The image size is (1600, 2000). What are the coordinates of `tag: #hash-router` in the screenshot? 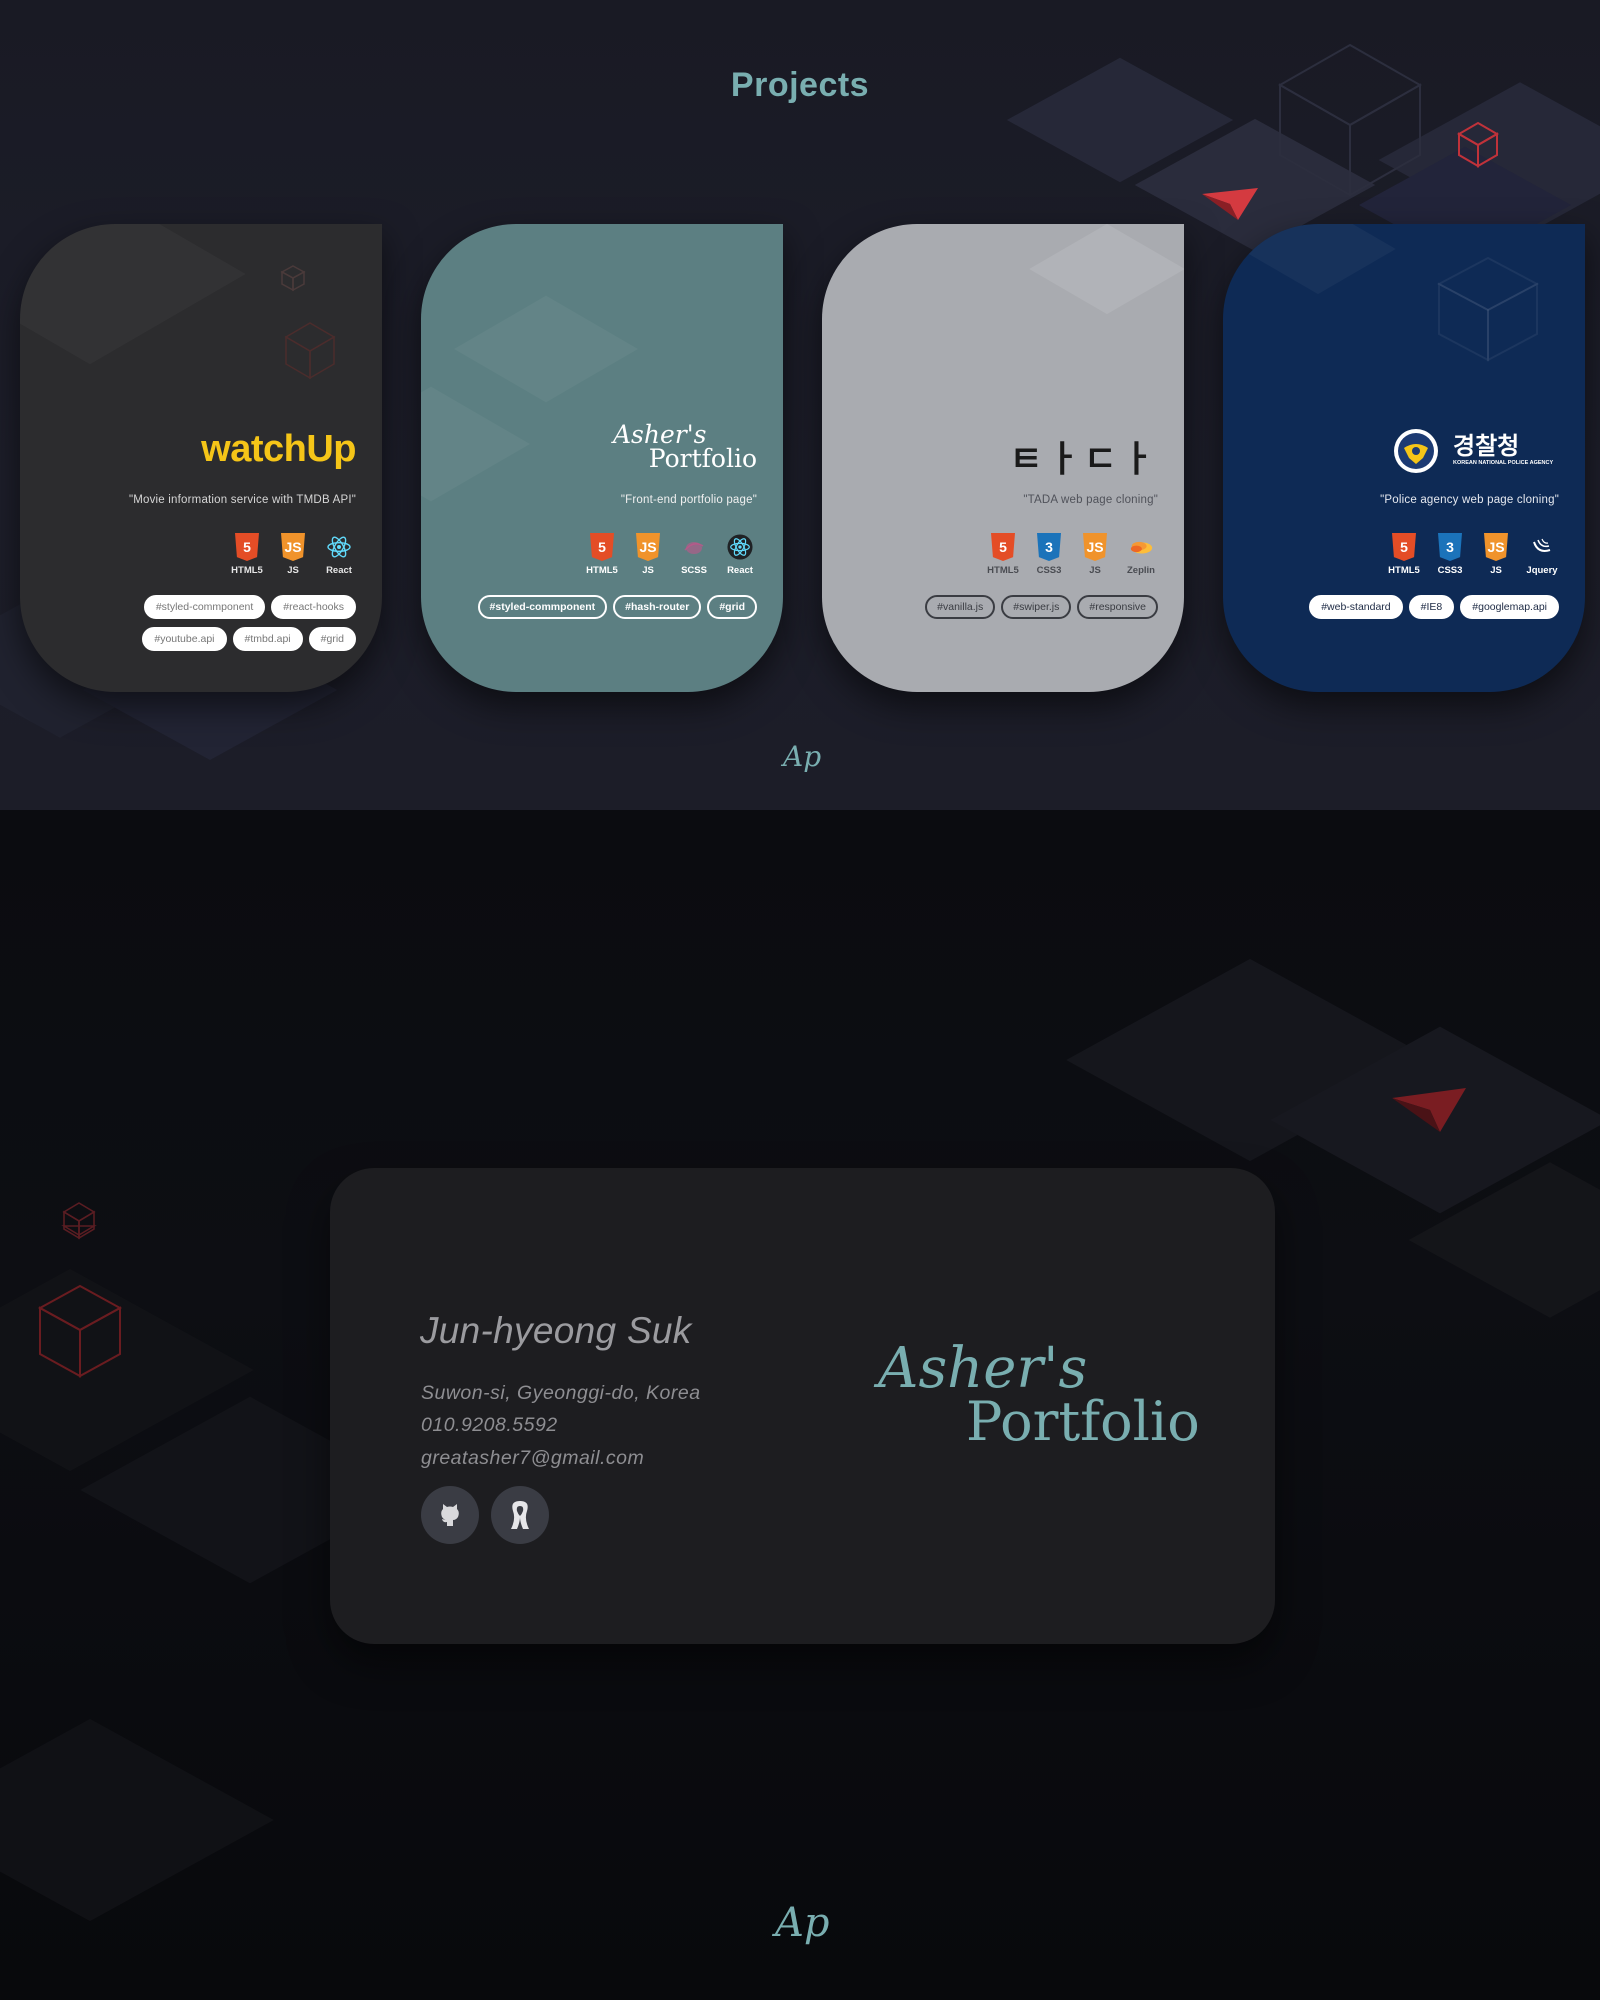 It's located at (657, 607).